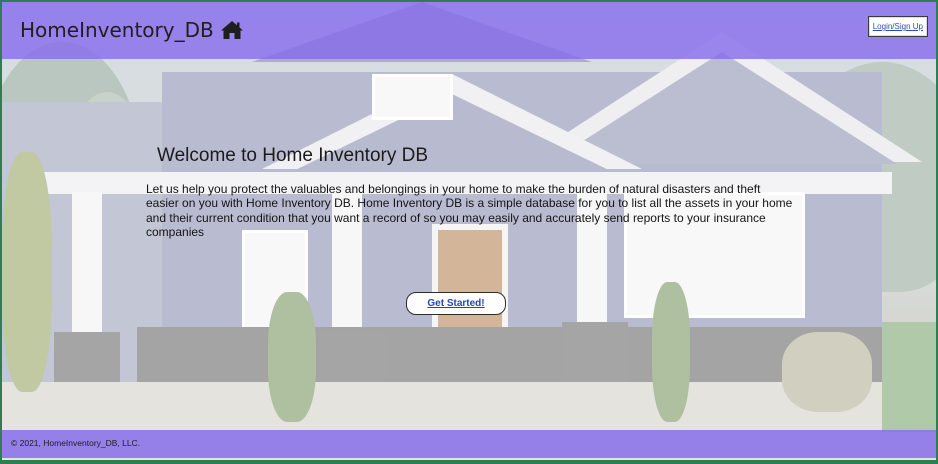  What do you see at coordinates (117, 30) in the screenshot?
I see `brand-name: HomeInventory_DB` at bounding box center [117, 30].